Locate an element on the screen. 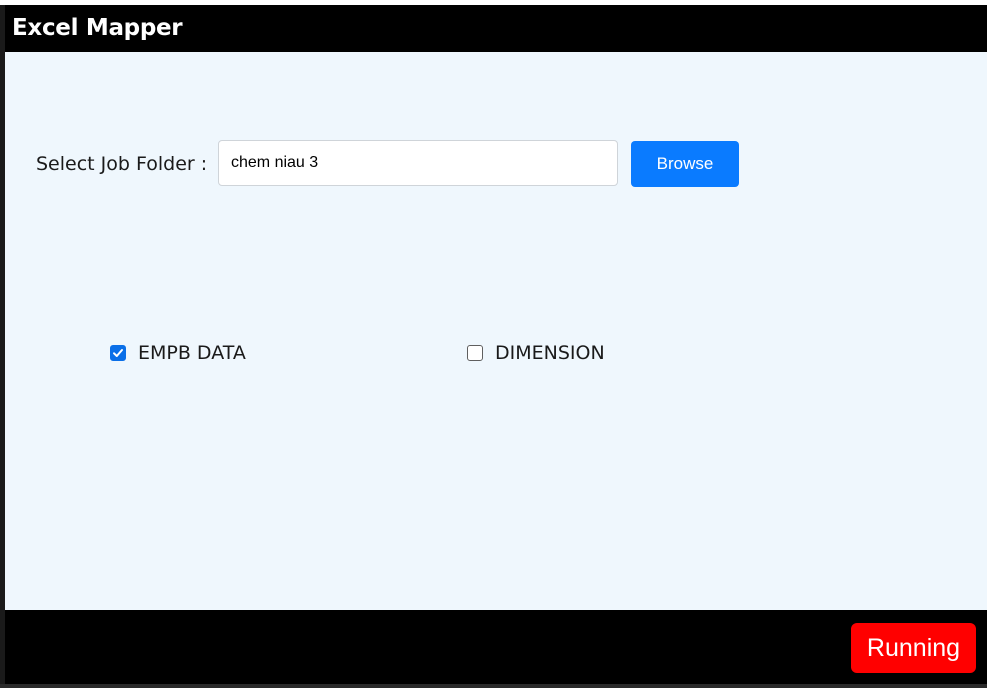 This screenshot has width=987, height=688. empb-data-label: EMPB DATA is located at coordinates (192, 353).